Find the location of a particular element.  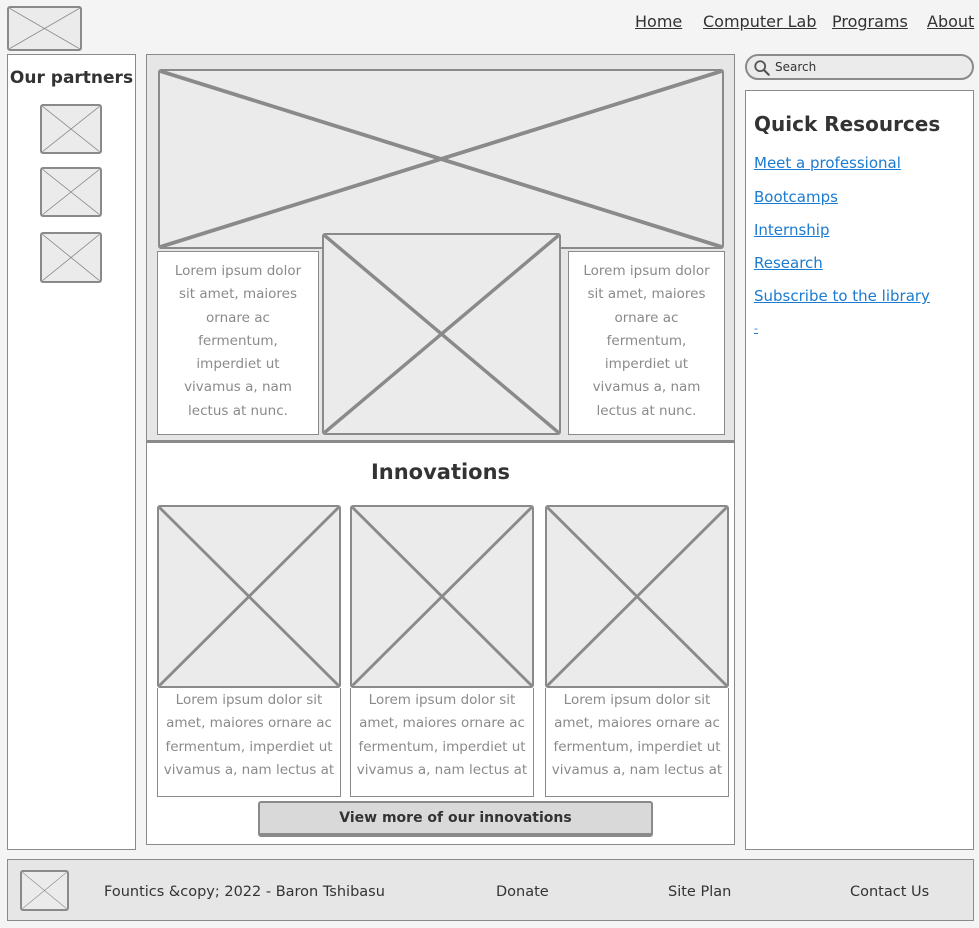

nav-home-link: Home is located at coordinates (658, 21).